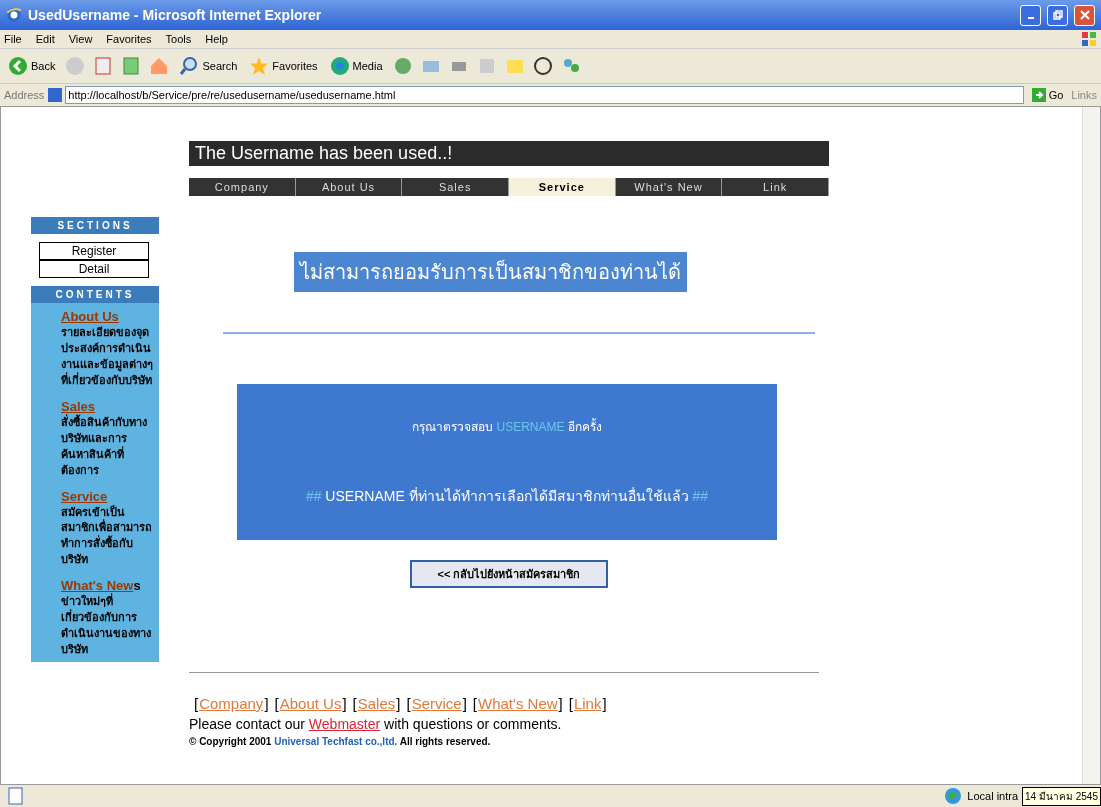  I want to click on date-tooltip: 14 มีนาคม 2545, so click(1061, 796).